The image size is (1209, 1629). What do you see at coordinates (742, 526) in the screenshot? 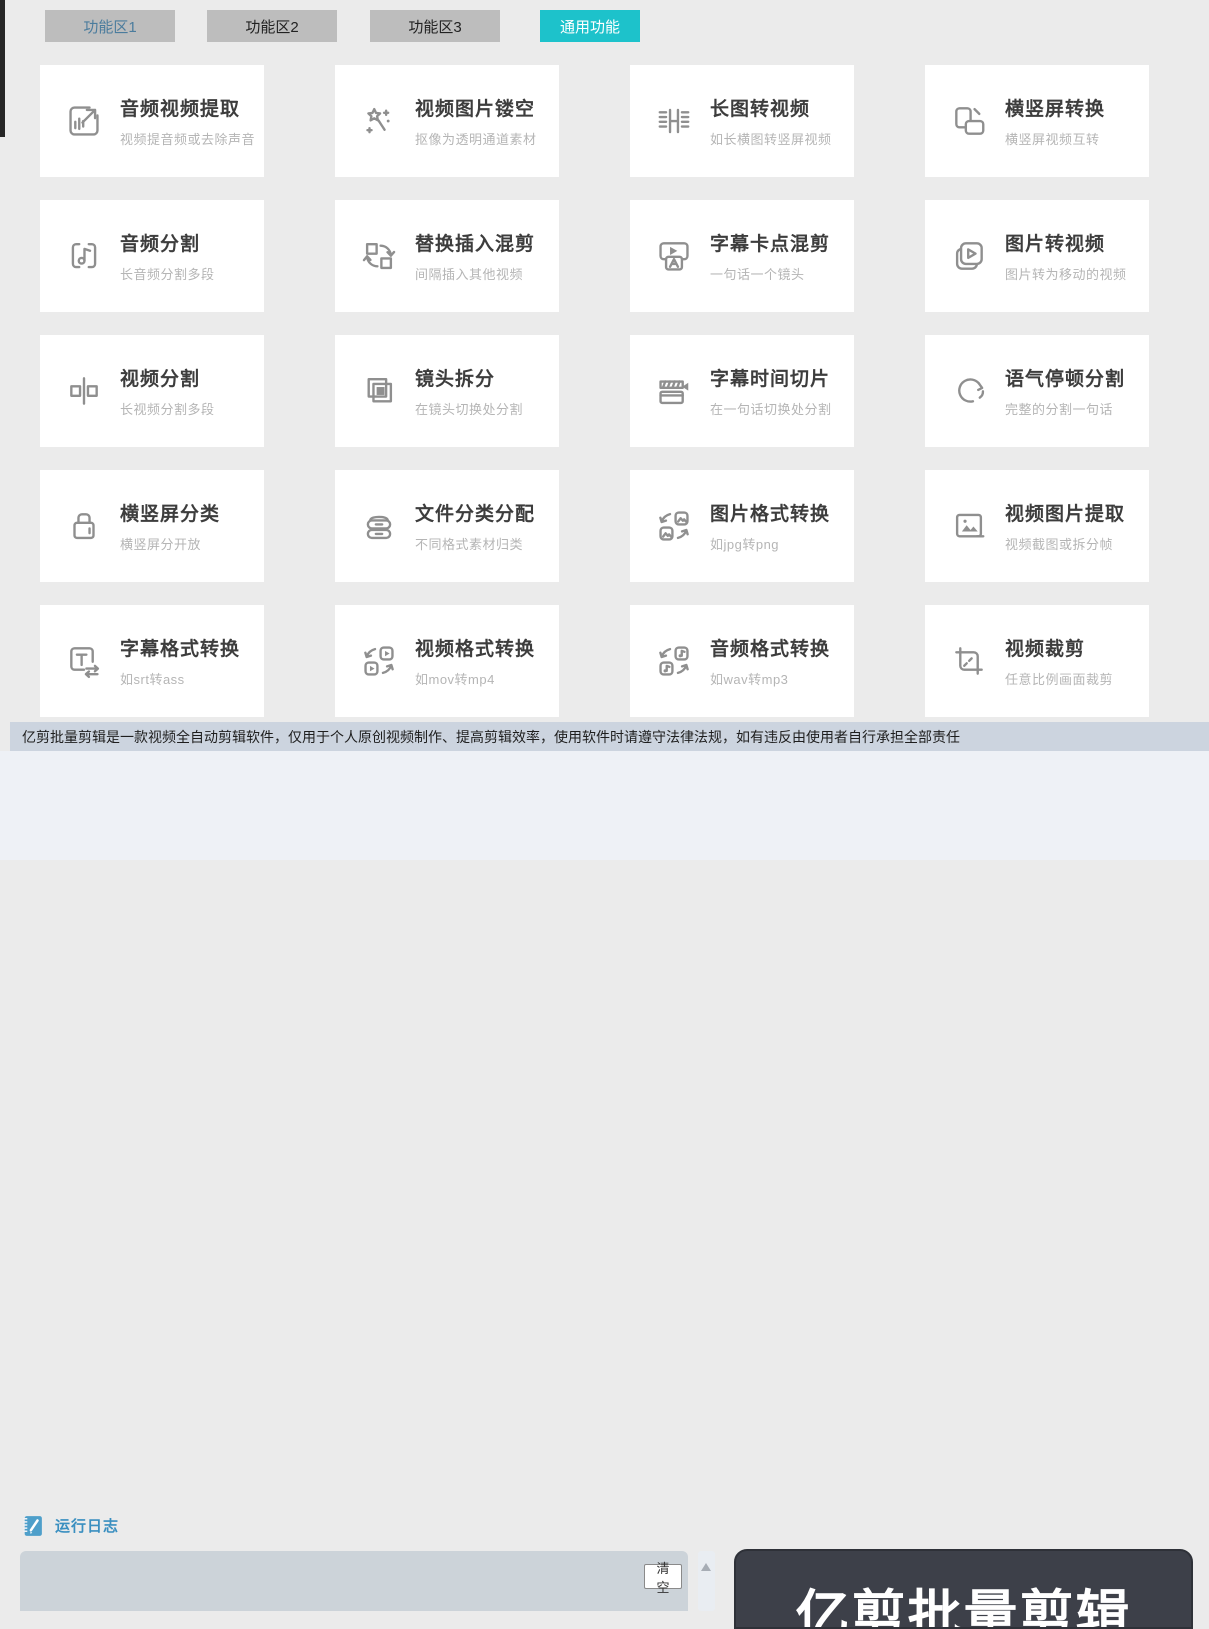
I see `feature-card-image-format-convert: 图片格式转换如jpg转png` at bounding box center [742, 526].